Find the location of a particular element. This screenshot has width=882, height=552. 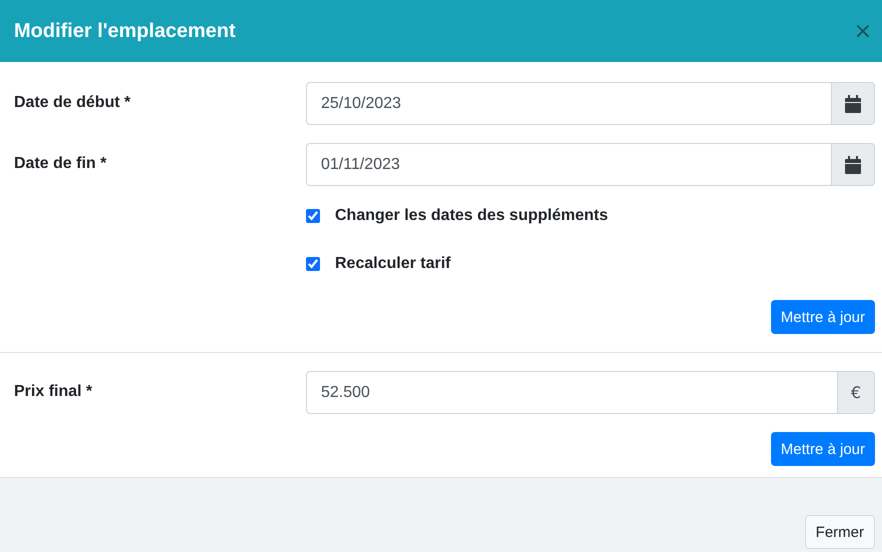

close-dialog-button: Fermer is located at coordinates (839, 532).